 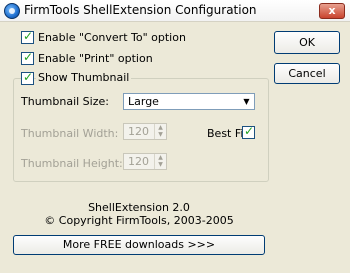 I want to click on thumbnail-height-spinner: 120 ▲ ▼, so click(x=145, y=161).